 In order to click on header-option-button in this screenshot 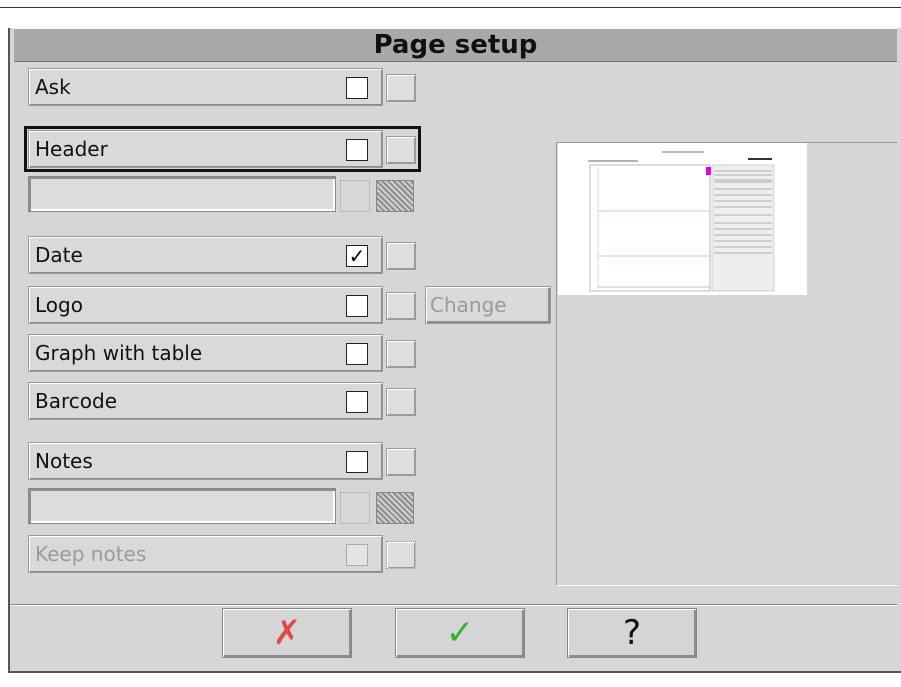, I will do `click(401, 150)`.